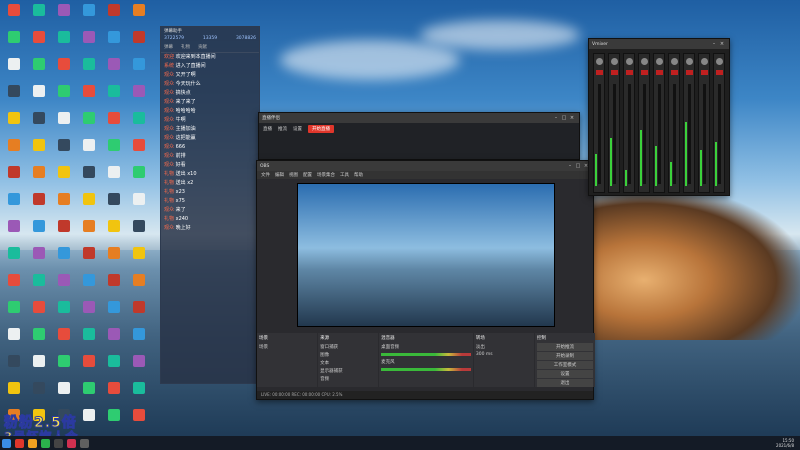 This screenshot has height=450, width=800. I want to click on menu-item: 视图, so click(293, 175).